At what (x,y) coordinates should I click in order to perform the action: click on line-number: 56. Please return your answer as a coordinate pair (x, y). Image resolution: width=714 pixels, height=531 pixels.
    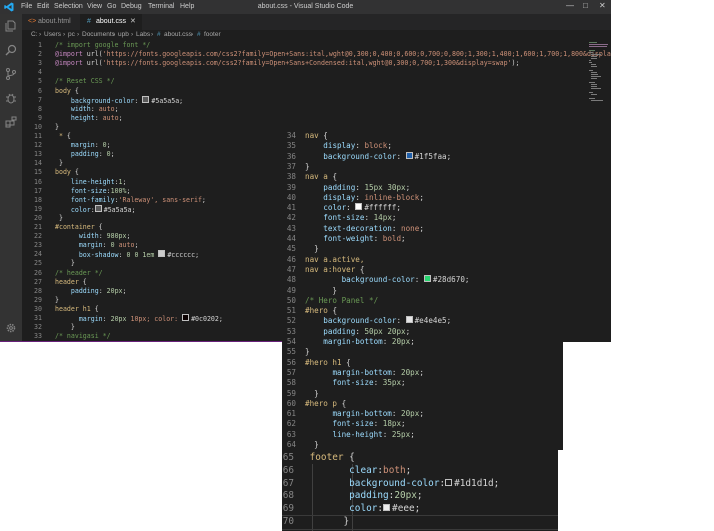
    Looking at the image, I should click on (291, 362).